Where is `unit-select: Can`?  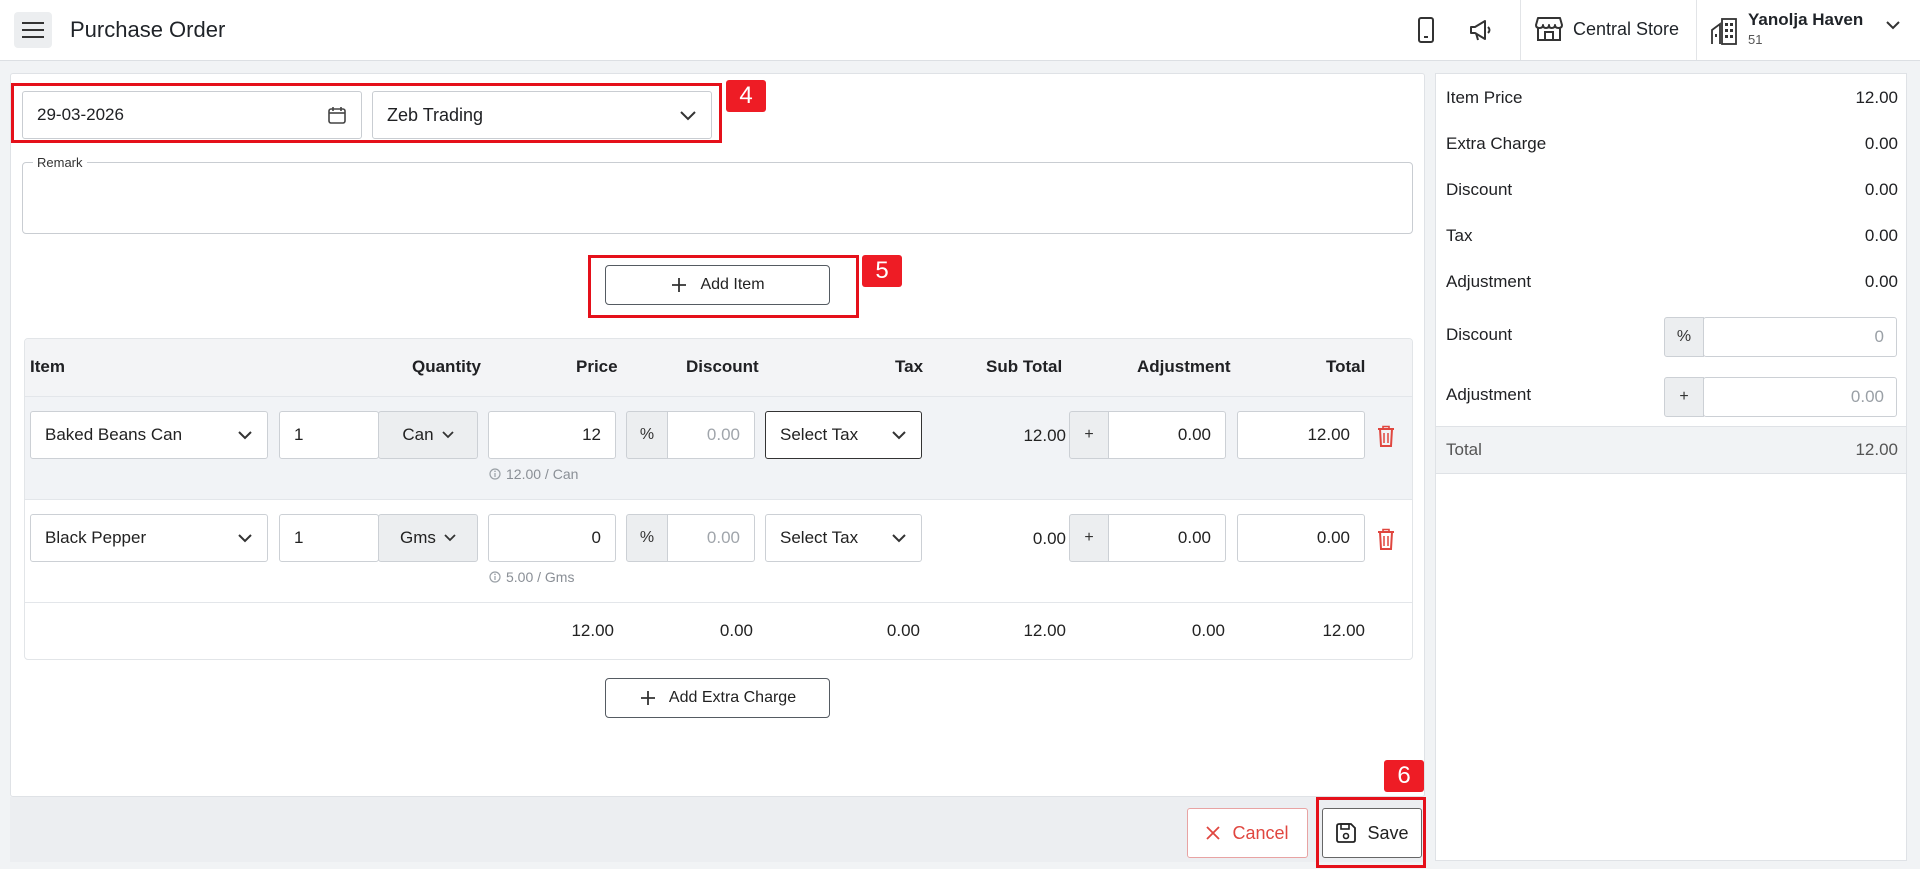
unit-select: Can is located at coordinates (428, 435).